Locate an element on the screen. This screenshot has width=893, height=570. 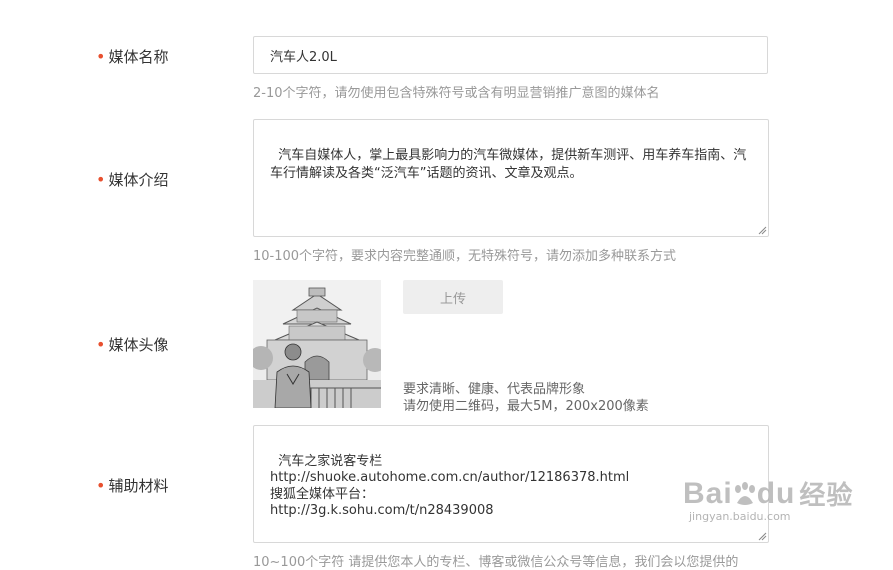
watermark-brand2: du is located at coordinates (776, 493).